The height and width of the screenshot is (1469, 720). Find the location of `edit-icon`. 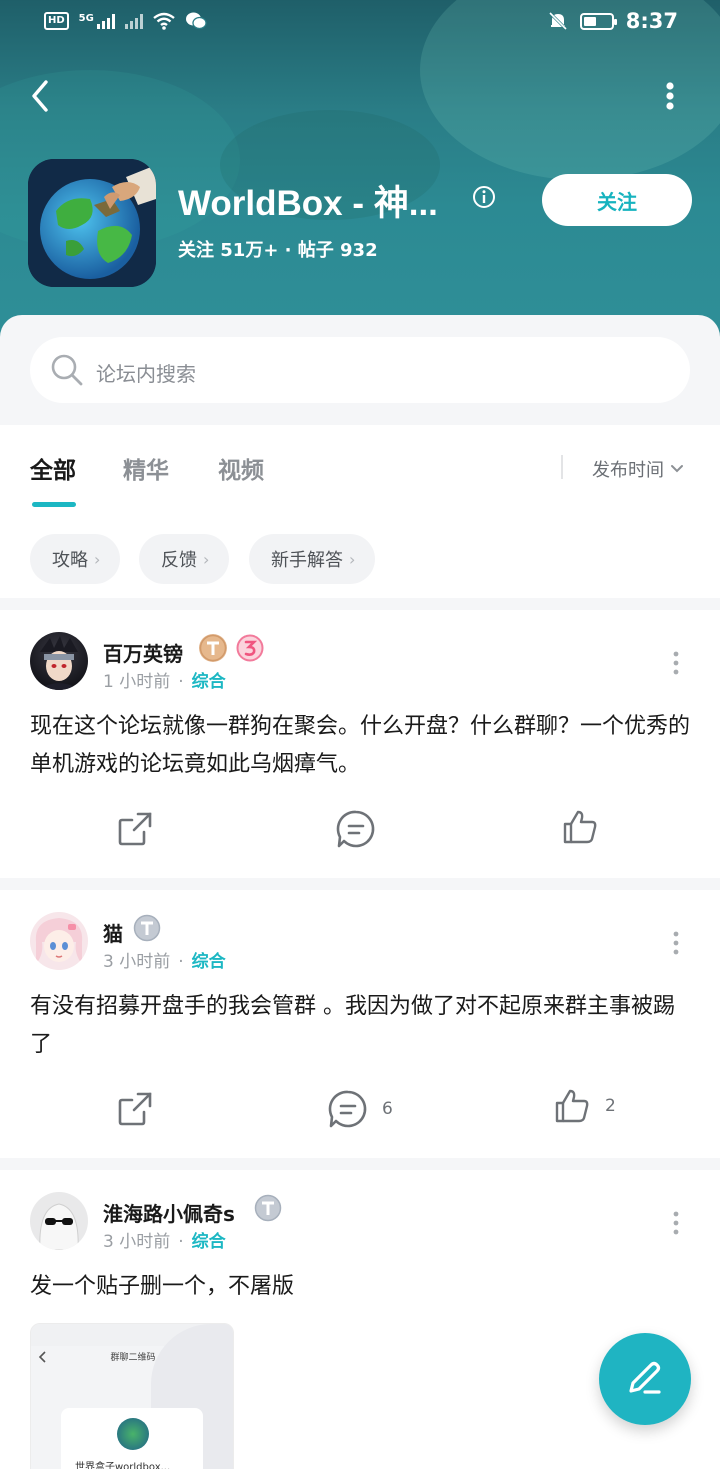

edit-icon is located at coordinates (645, 1377).